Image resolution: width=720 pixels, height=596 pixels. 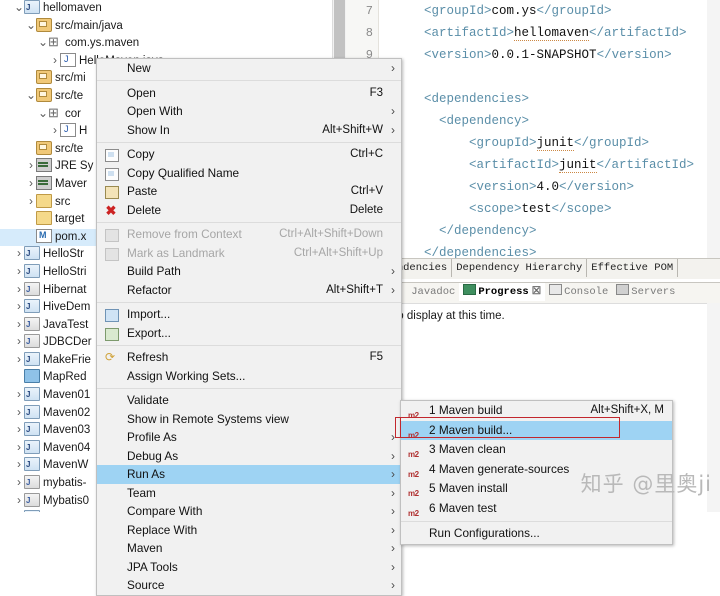 What do you see at coordinates (67, 360) in the screenshot?
I see `tree-item-label: MakeFrie` at bounding box center [67, 360].